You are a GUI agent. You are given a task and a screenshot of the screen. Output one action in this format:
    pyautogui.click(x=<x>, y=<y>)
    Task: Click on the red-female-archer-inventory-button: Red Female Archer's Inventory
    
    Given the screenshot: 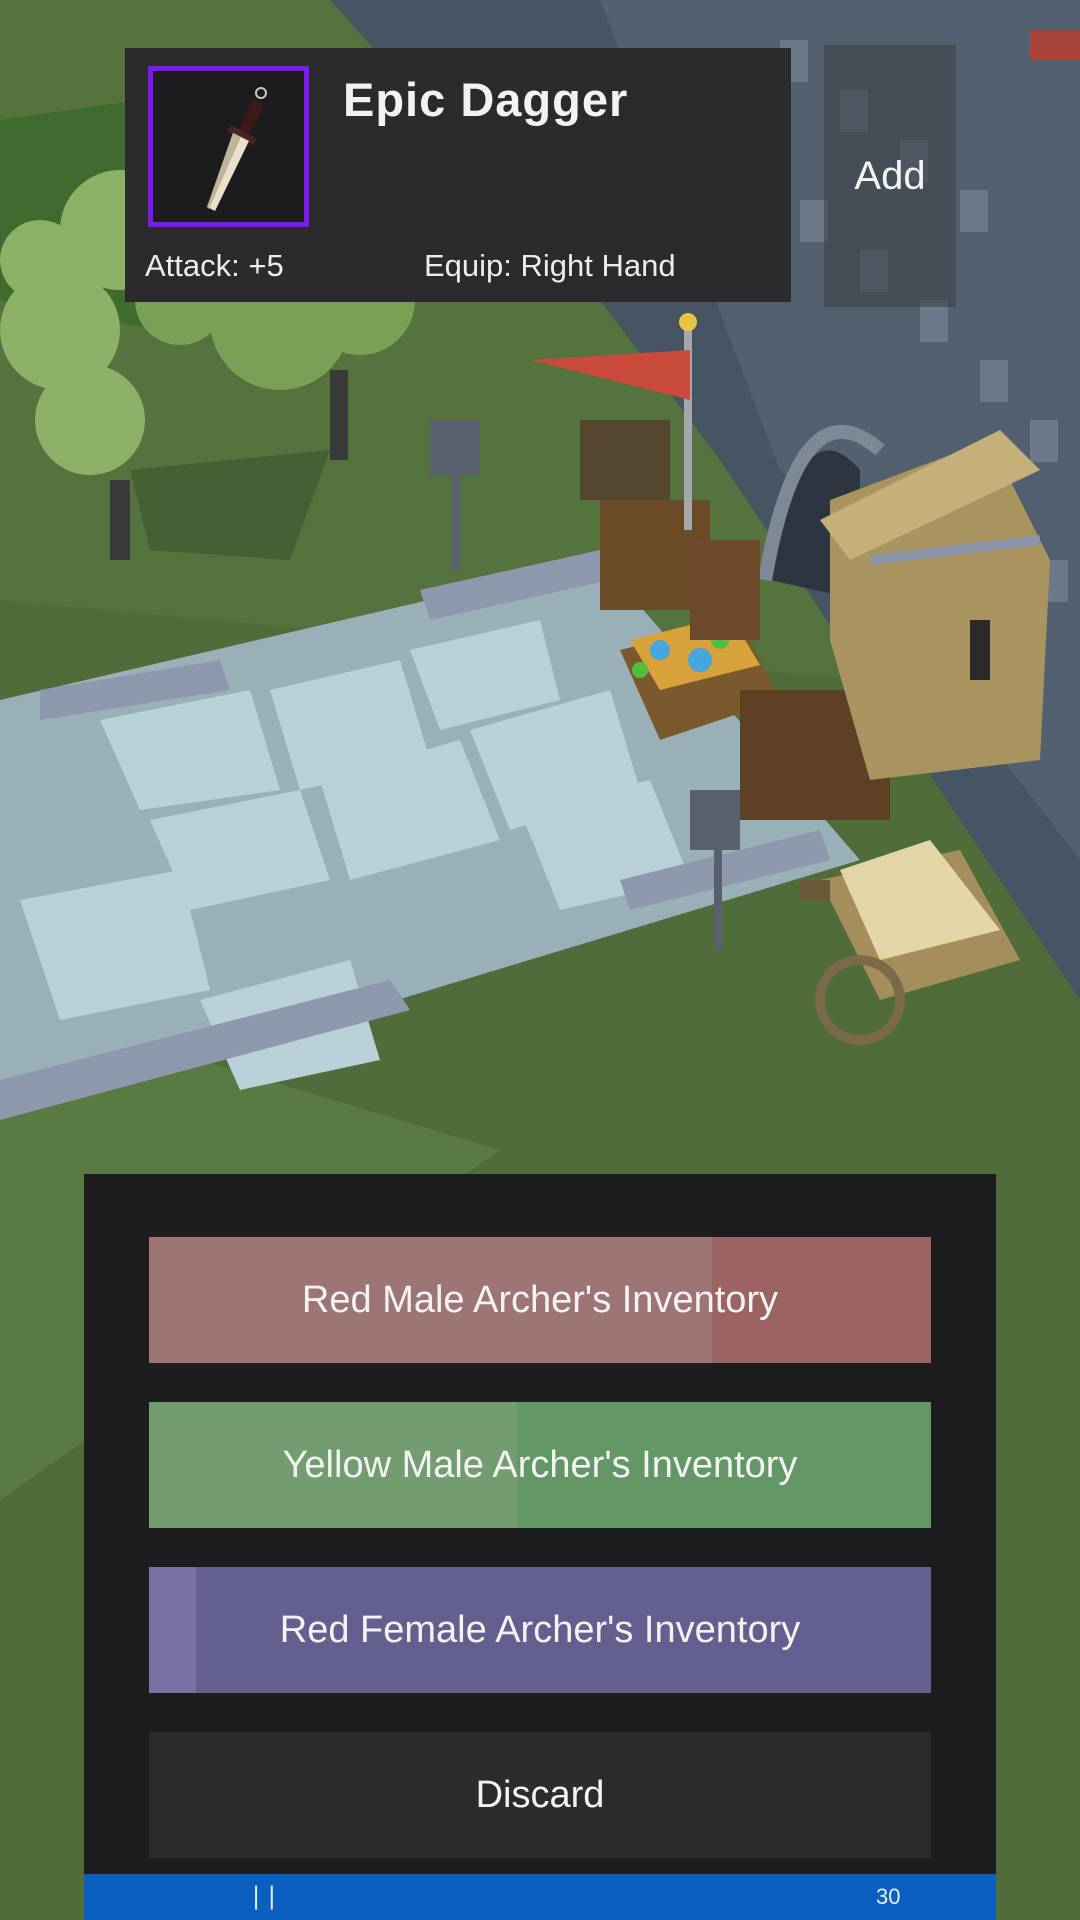 What is the action you would take?
    pyautogui.click(x=540, y=1630)
    